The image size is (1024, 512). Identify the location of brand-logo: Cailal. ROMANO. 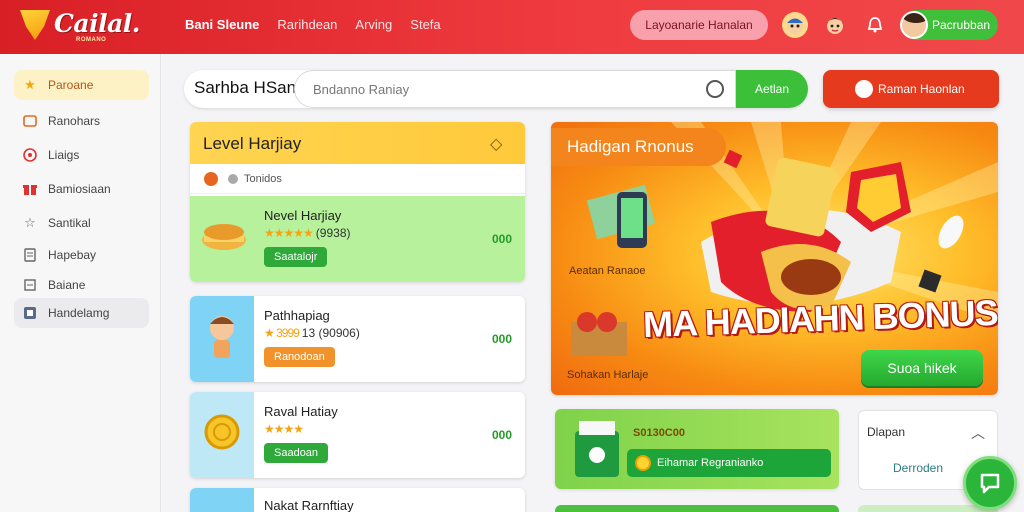
(86, 26).